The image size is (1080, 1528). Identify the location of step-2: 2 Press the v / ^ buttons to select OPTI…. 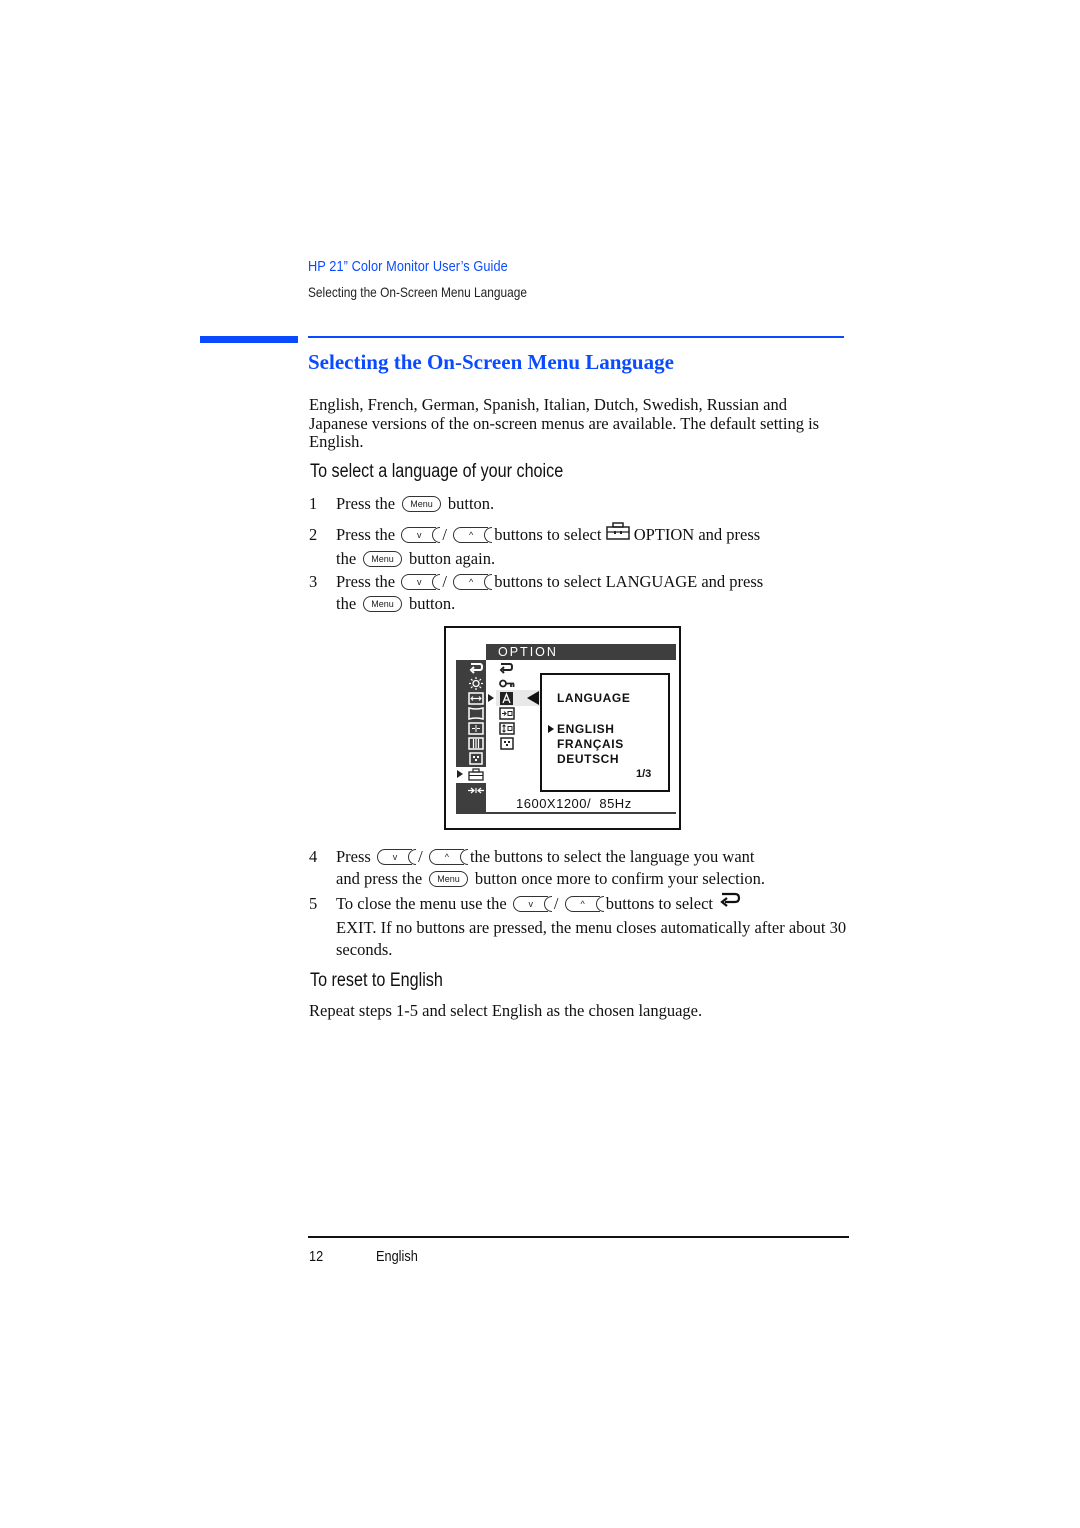
(581, 546).